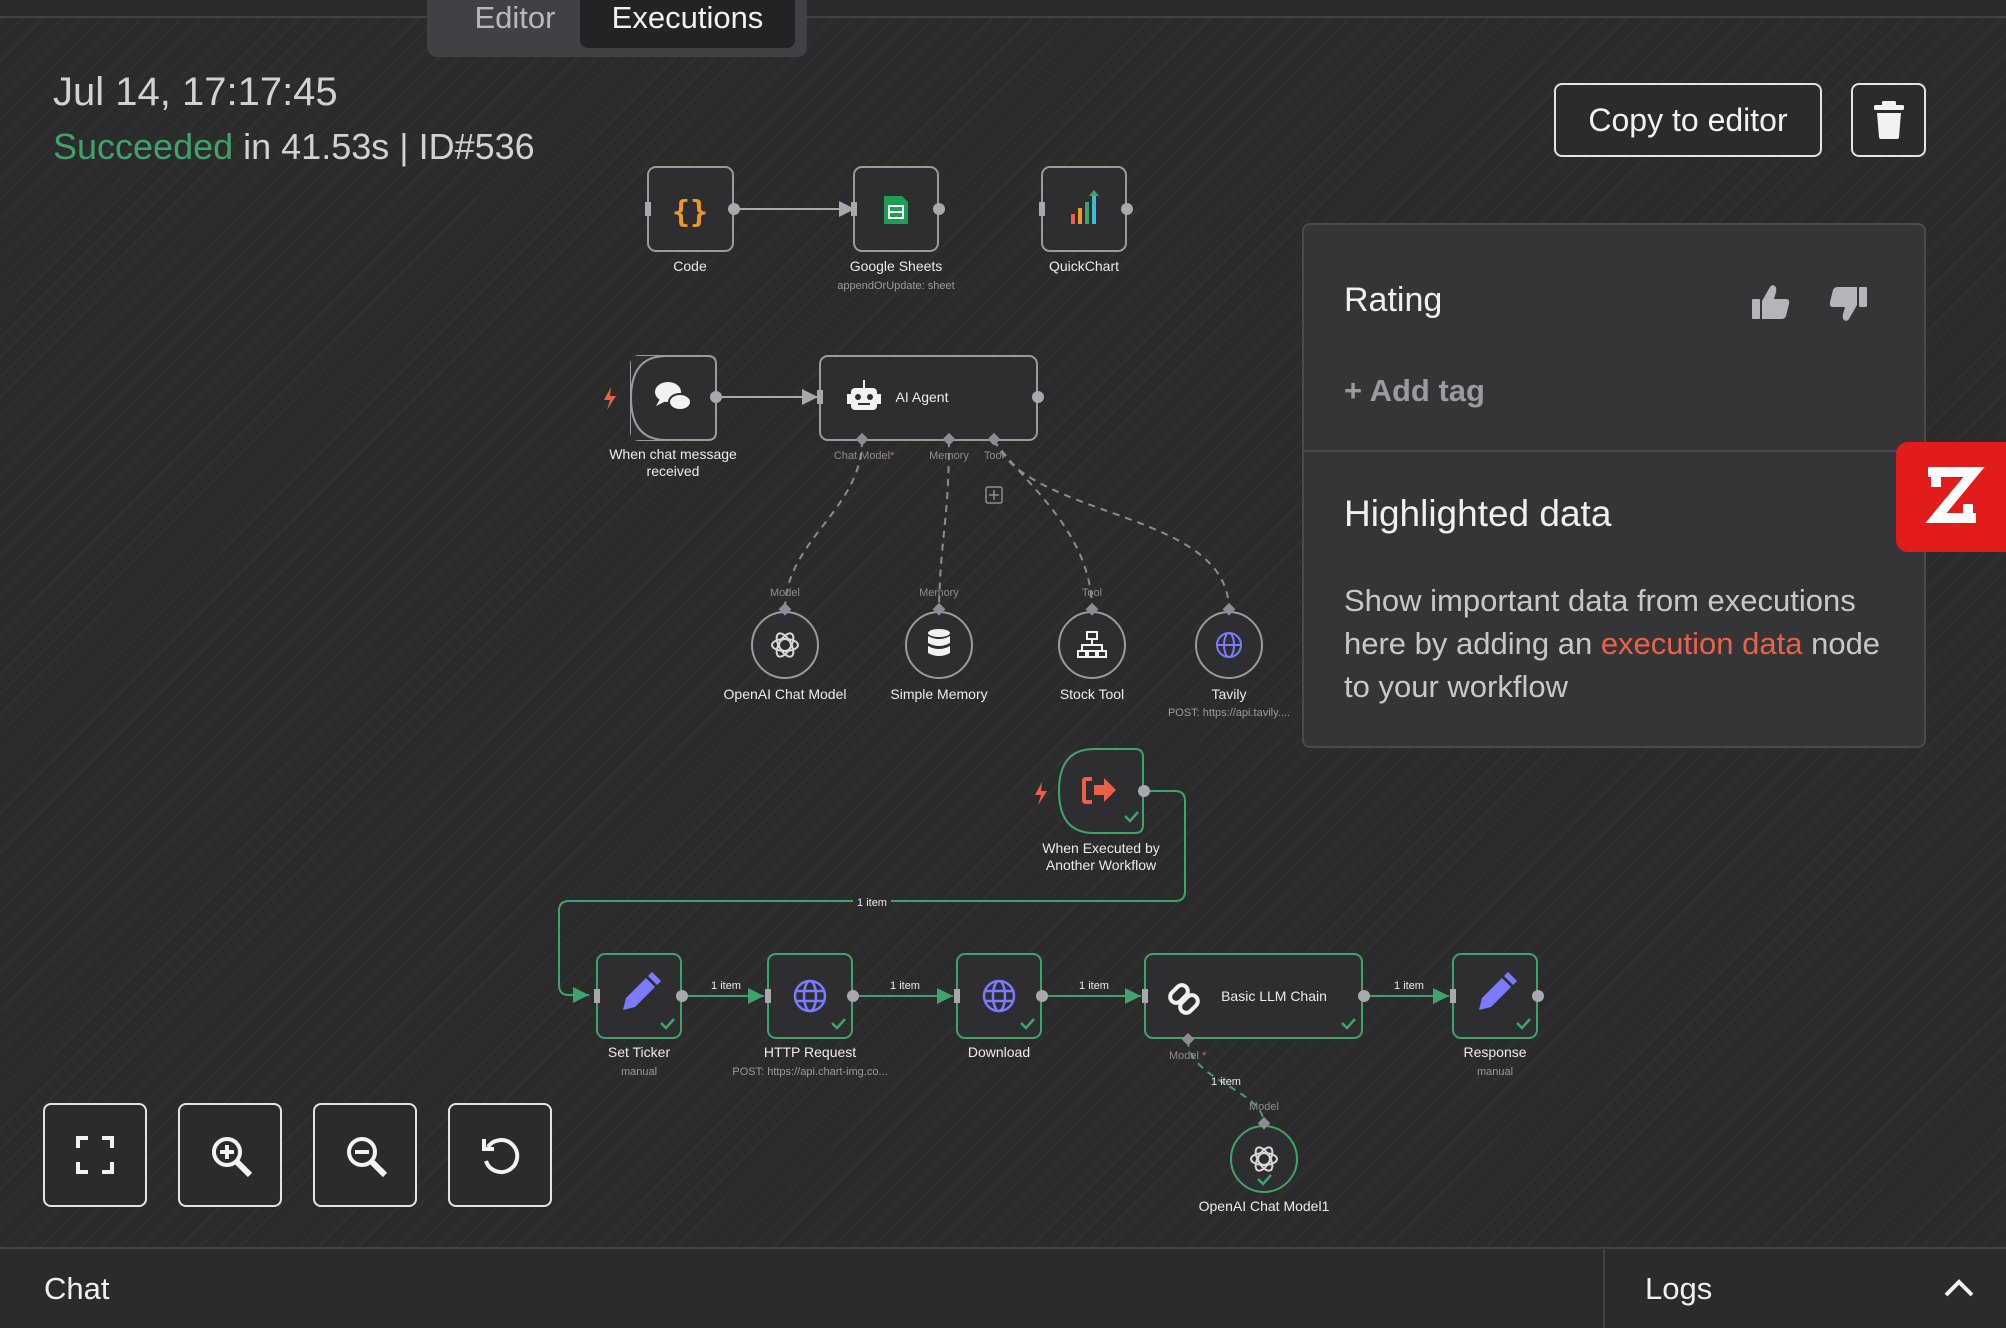 This screenshot has width=2006, height=1328. What do you see at coordinates (1955, 495) in the screenshot?
I see `zapier-logo-icon` at bounding box center [1955, 495].